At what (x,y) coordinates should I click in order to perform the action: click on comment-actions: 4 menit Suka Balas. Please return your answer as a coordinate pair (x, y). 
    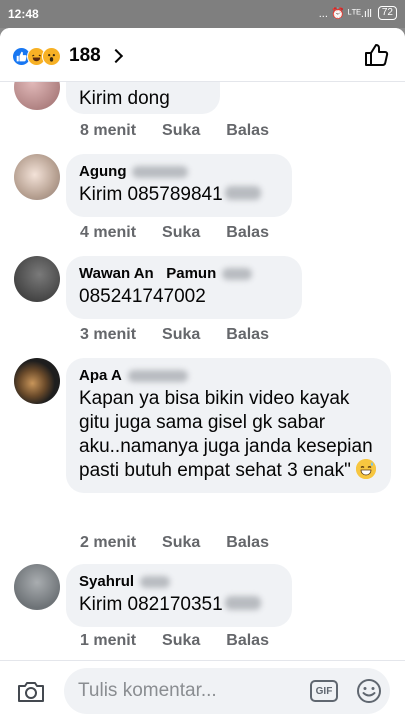
    Looking at the image, I should click on (174, 233).